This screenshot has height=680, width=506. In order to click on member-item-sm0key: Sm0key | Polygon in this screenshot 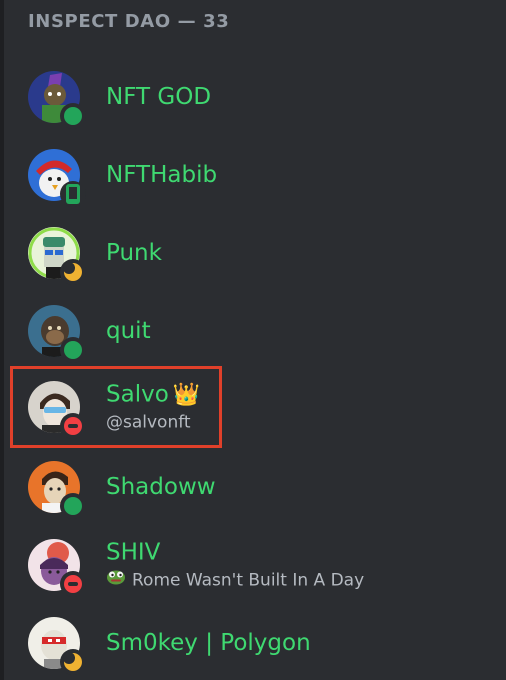, I will do `click(250, 643)`.